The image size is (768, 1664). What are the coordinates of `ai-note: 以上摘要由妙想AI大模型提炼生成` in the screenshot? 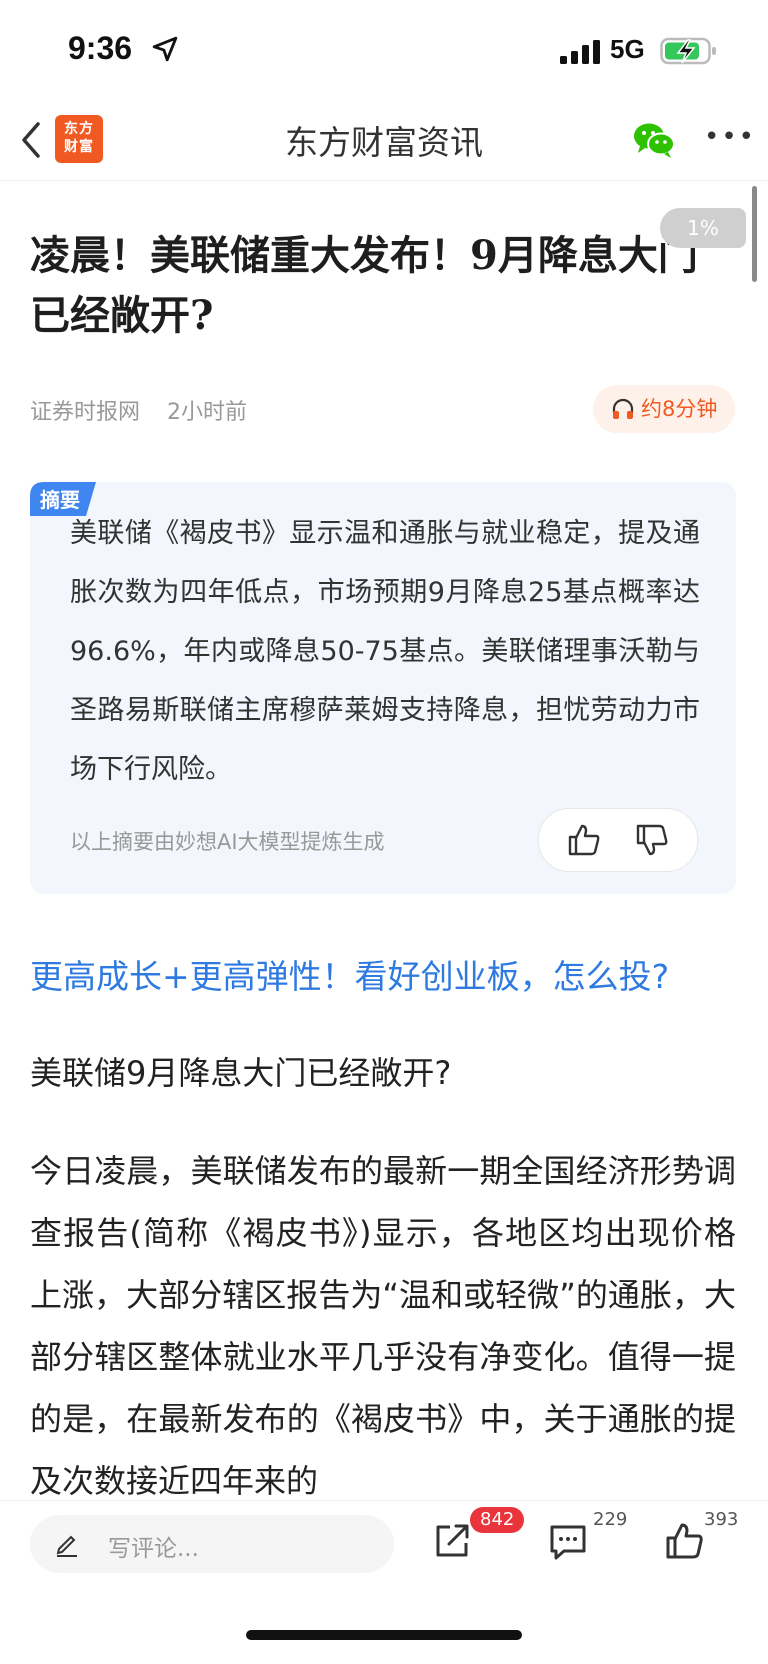 It's located at (227, 842).